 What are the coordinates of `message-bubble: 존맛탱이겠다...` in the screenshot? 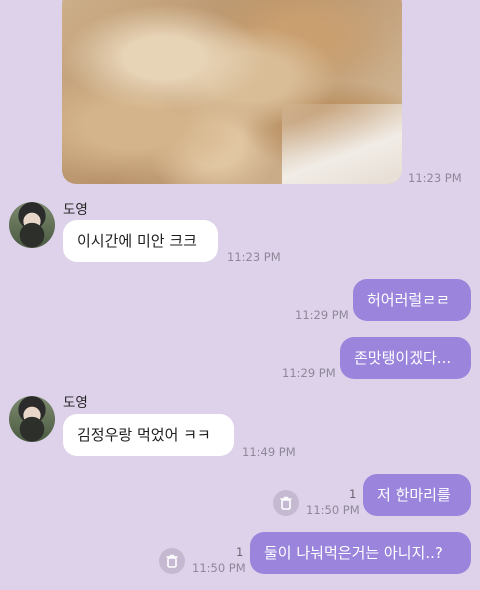 It's located at (405, 358).